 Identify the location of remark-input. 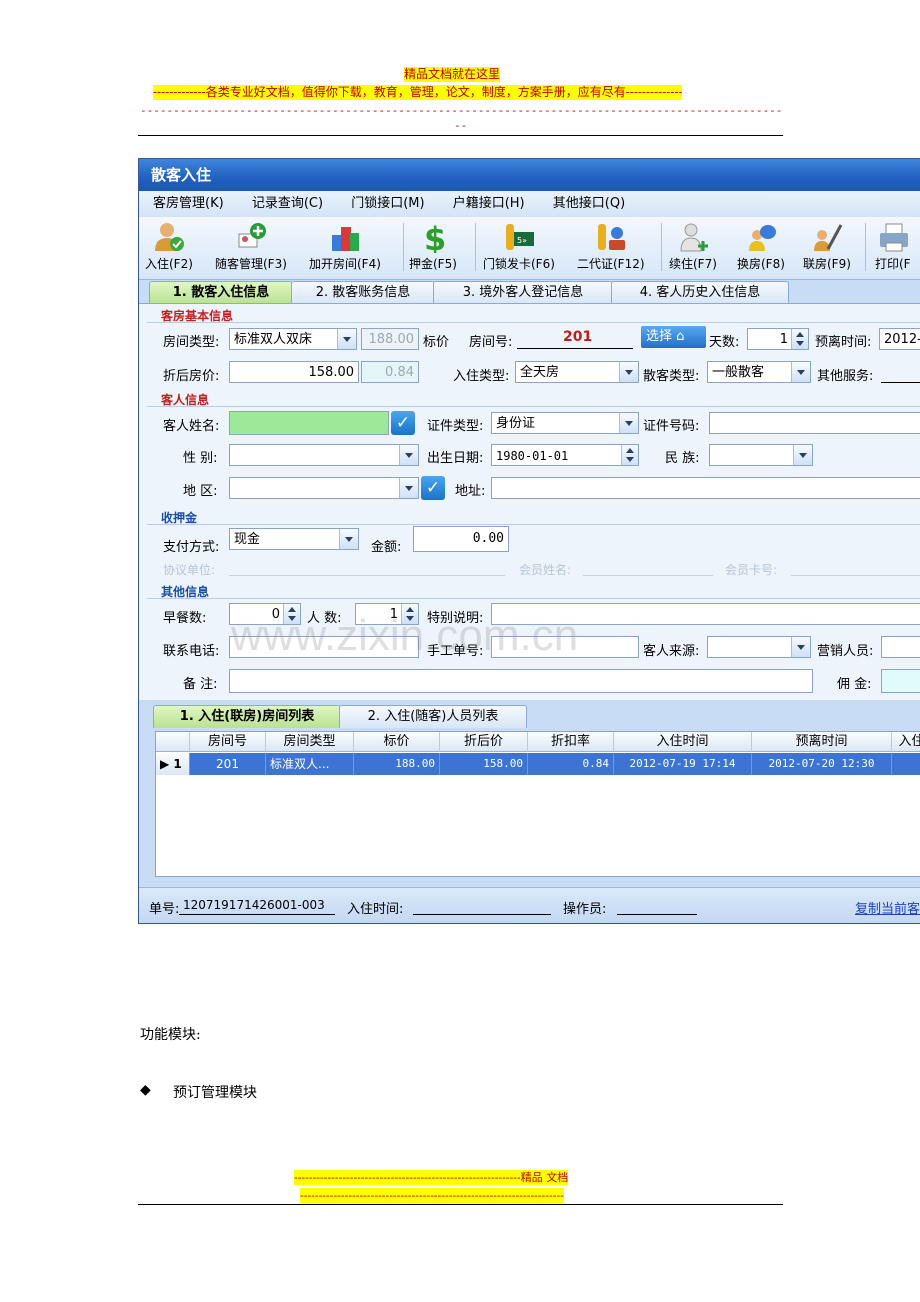
(521, 681).